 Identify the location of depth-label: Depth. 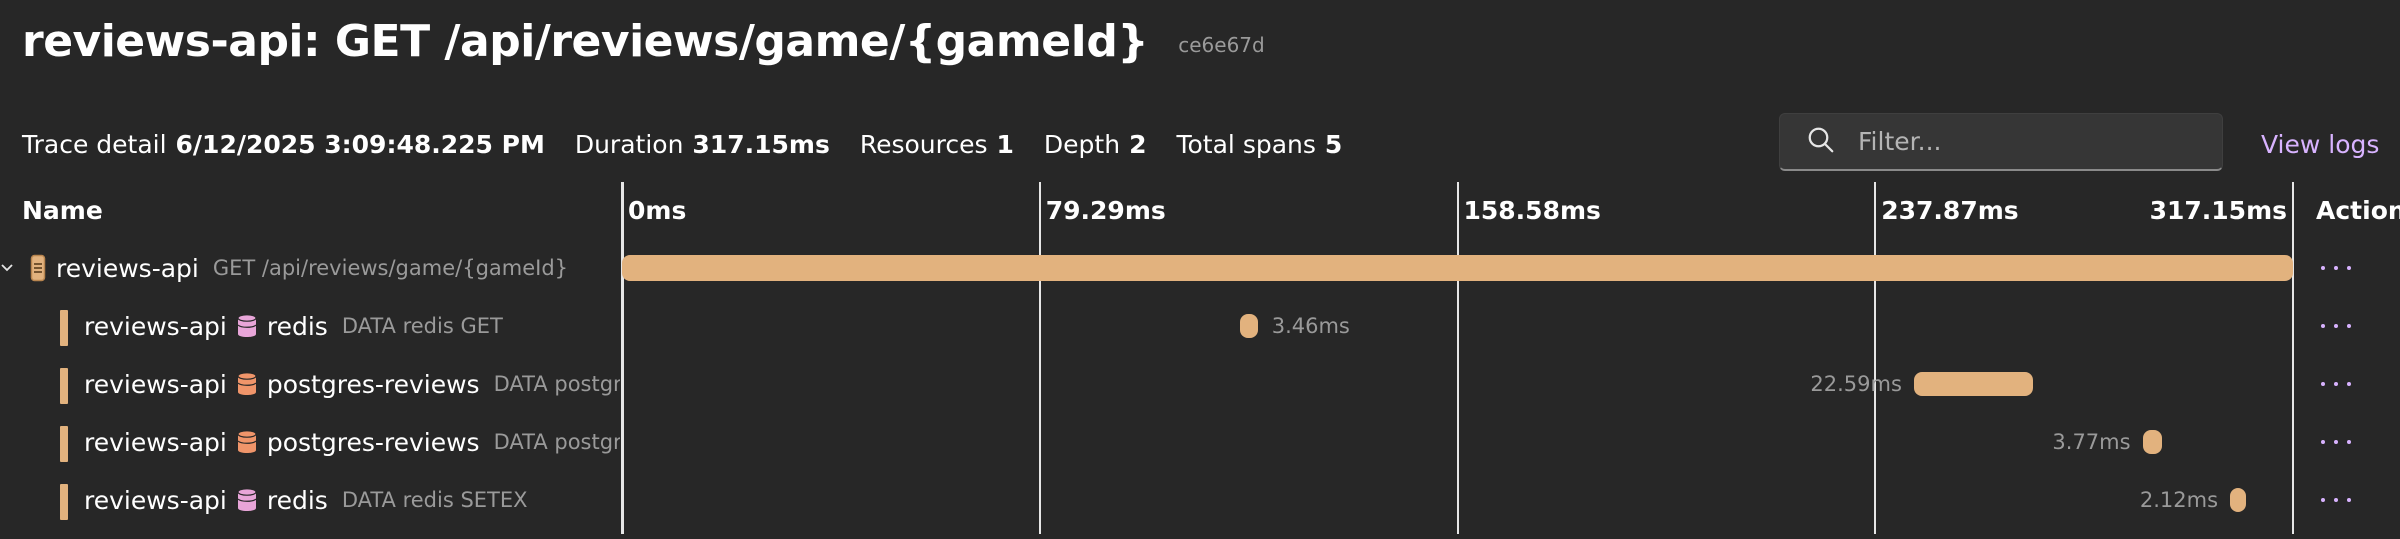
(1082, 144).